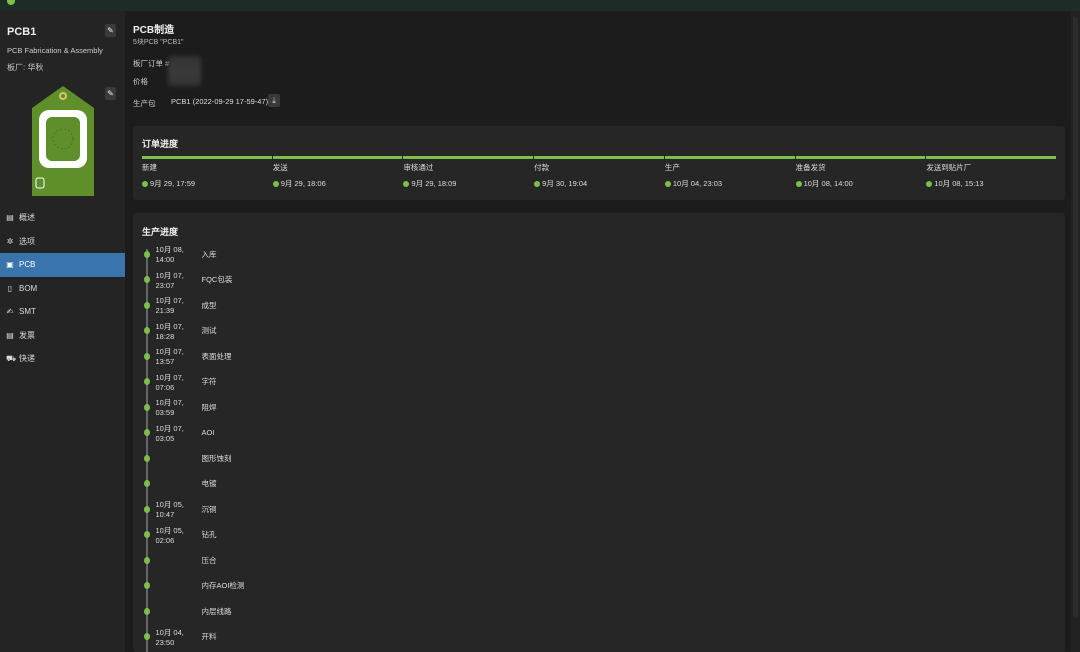 The width and height of the screenshot is (1080, 652). What do you see at coordinates (209, 330) in the screenshot?
I see `event-name: 测试` at bounding box center [209, 330].